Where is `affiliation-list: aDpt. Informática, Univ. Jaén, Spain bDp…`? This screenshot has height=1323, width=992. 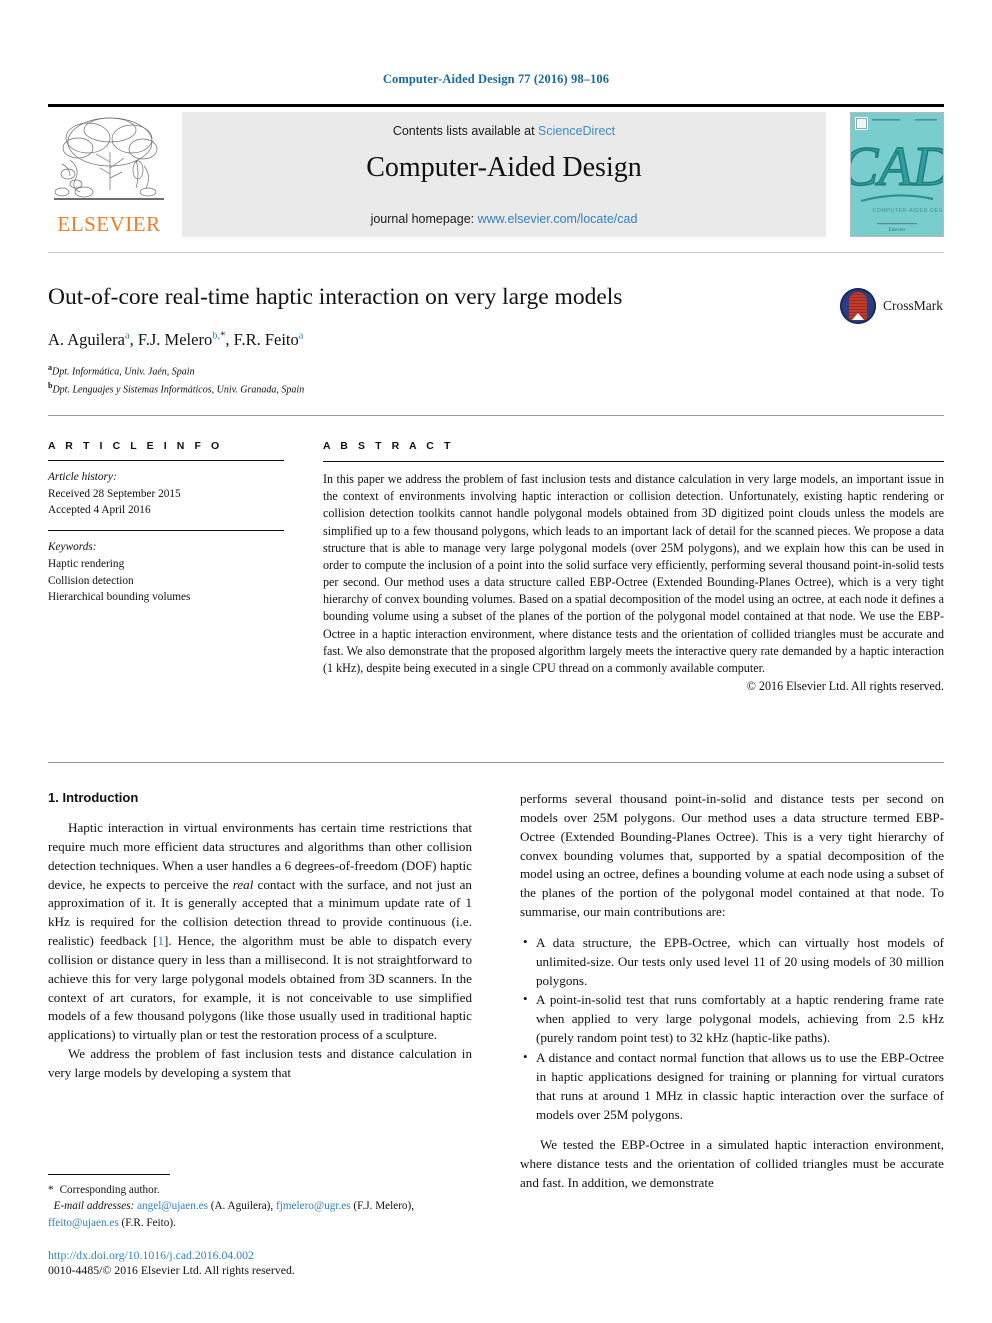
affiliation-list: aDpt. Informática, Univ. Jaén, Spain bDp… is located at coordinates (418, 380).